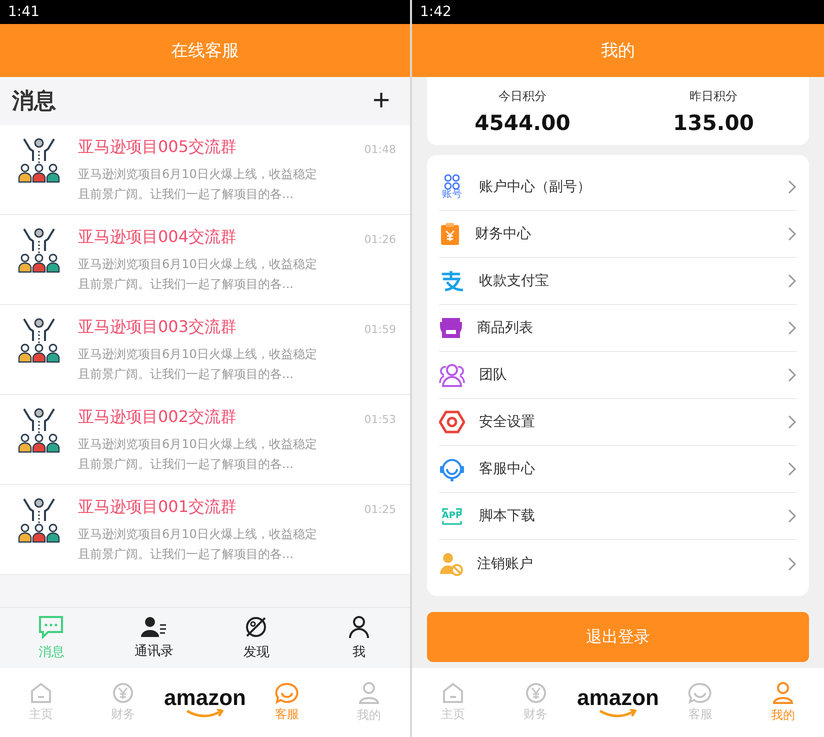 The image size is (824, 737). What do you see at coordinates (256, 627) in the screenshot?
I see `compass-icon` at bounding box center [256, 627].